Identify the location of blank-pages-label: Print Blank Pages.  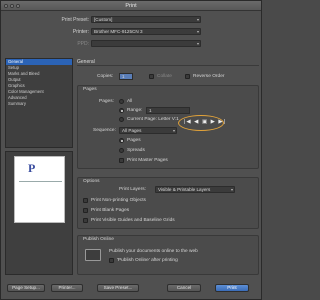
(110, 210).